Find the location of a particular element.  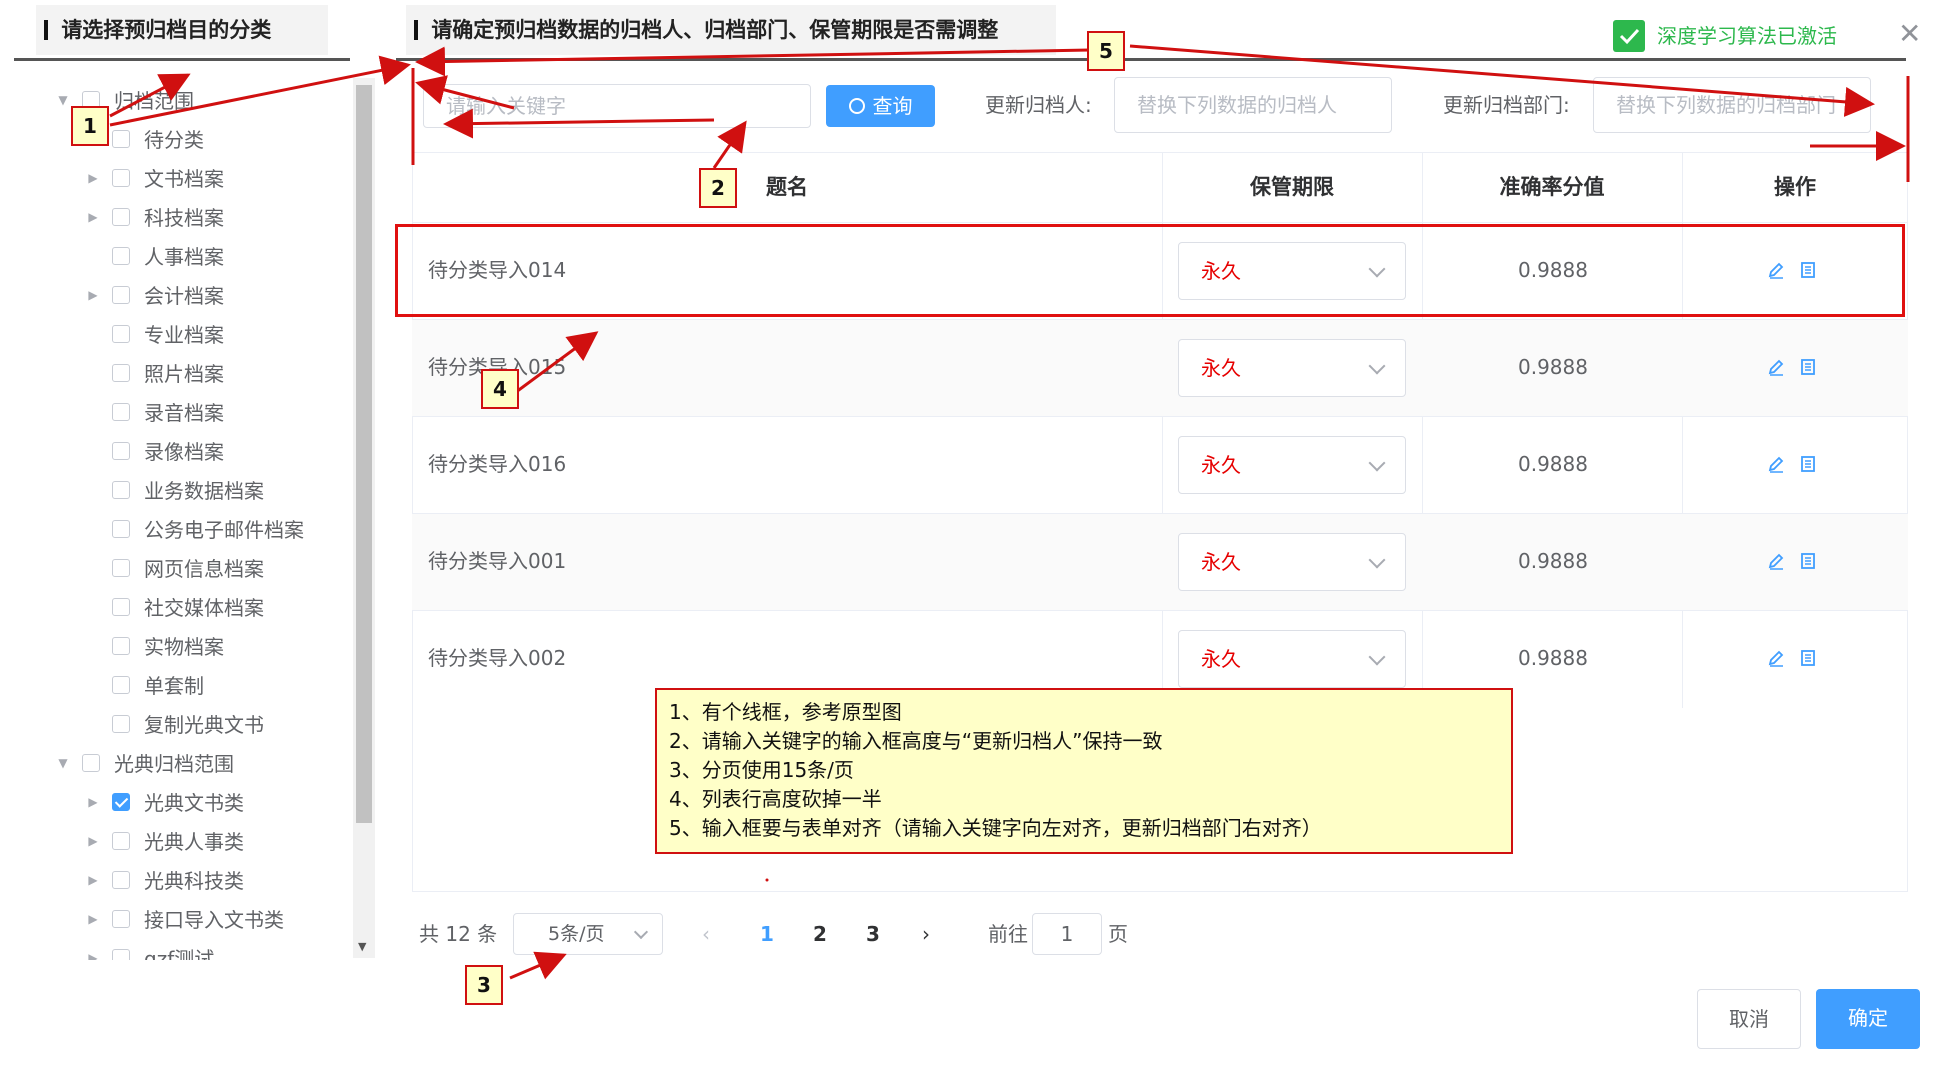

note-line: 4、列表行高度砍掉一半 is located at coordinates (775, 799).